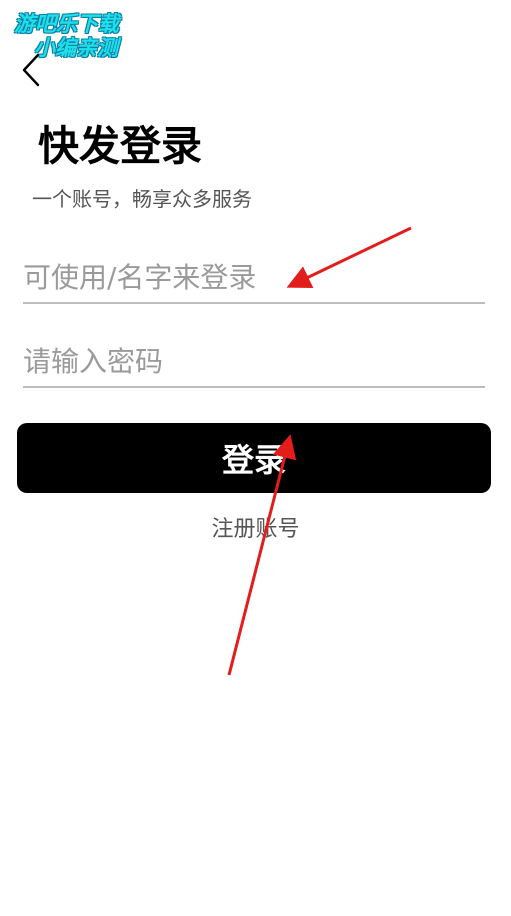 The width and height of the screenshot is (511, 916). What do you see at coordinates (66, 24) in the screenshot?
I see `watermark-line-1: 游吧乐下载` at bounding box center [66, 24].